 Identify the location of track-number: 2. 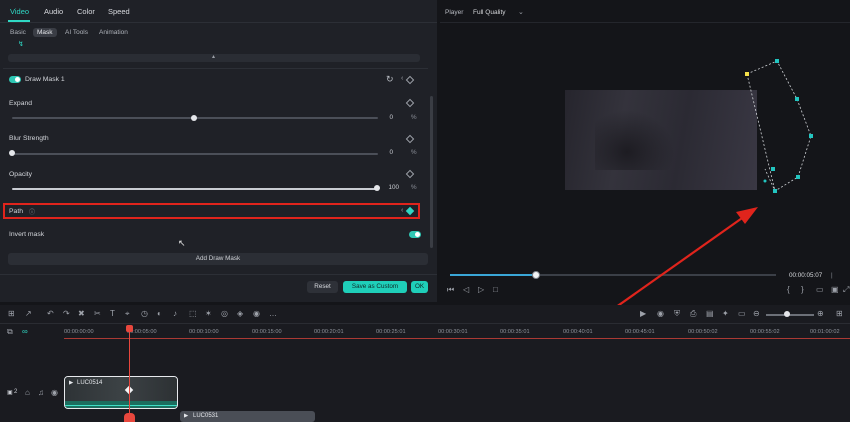
(16, 392).